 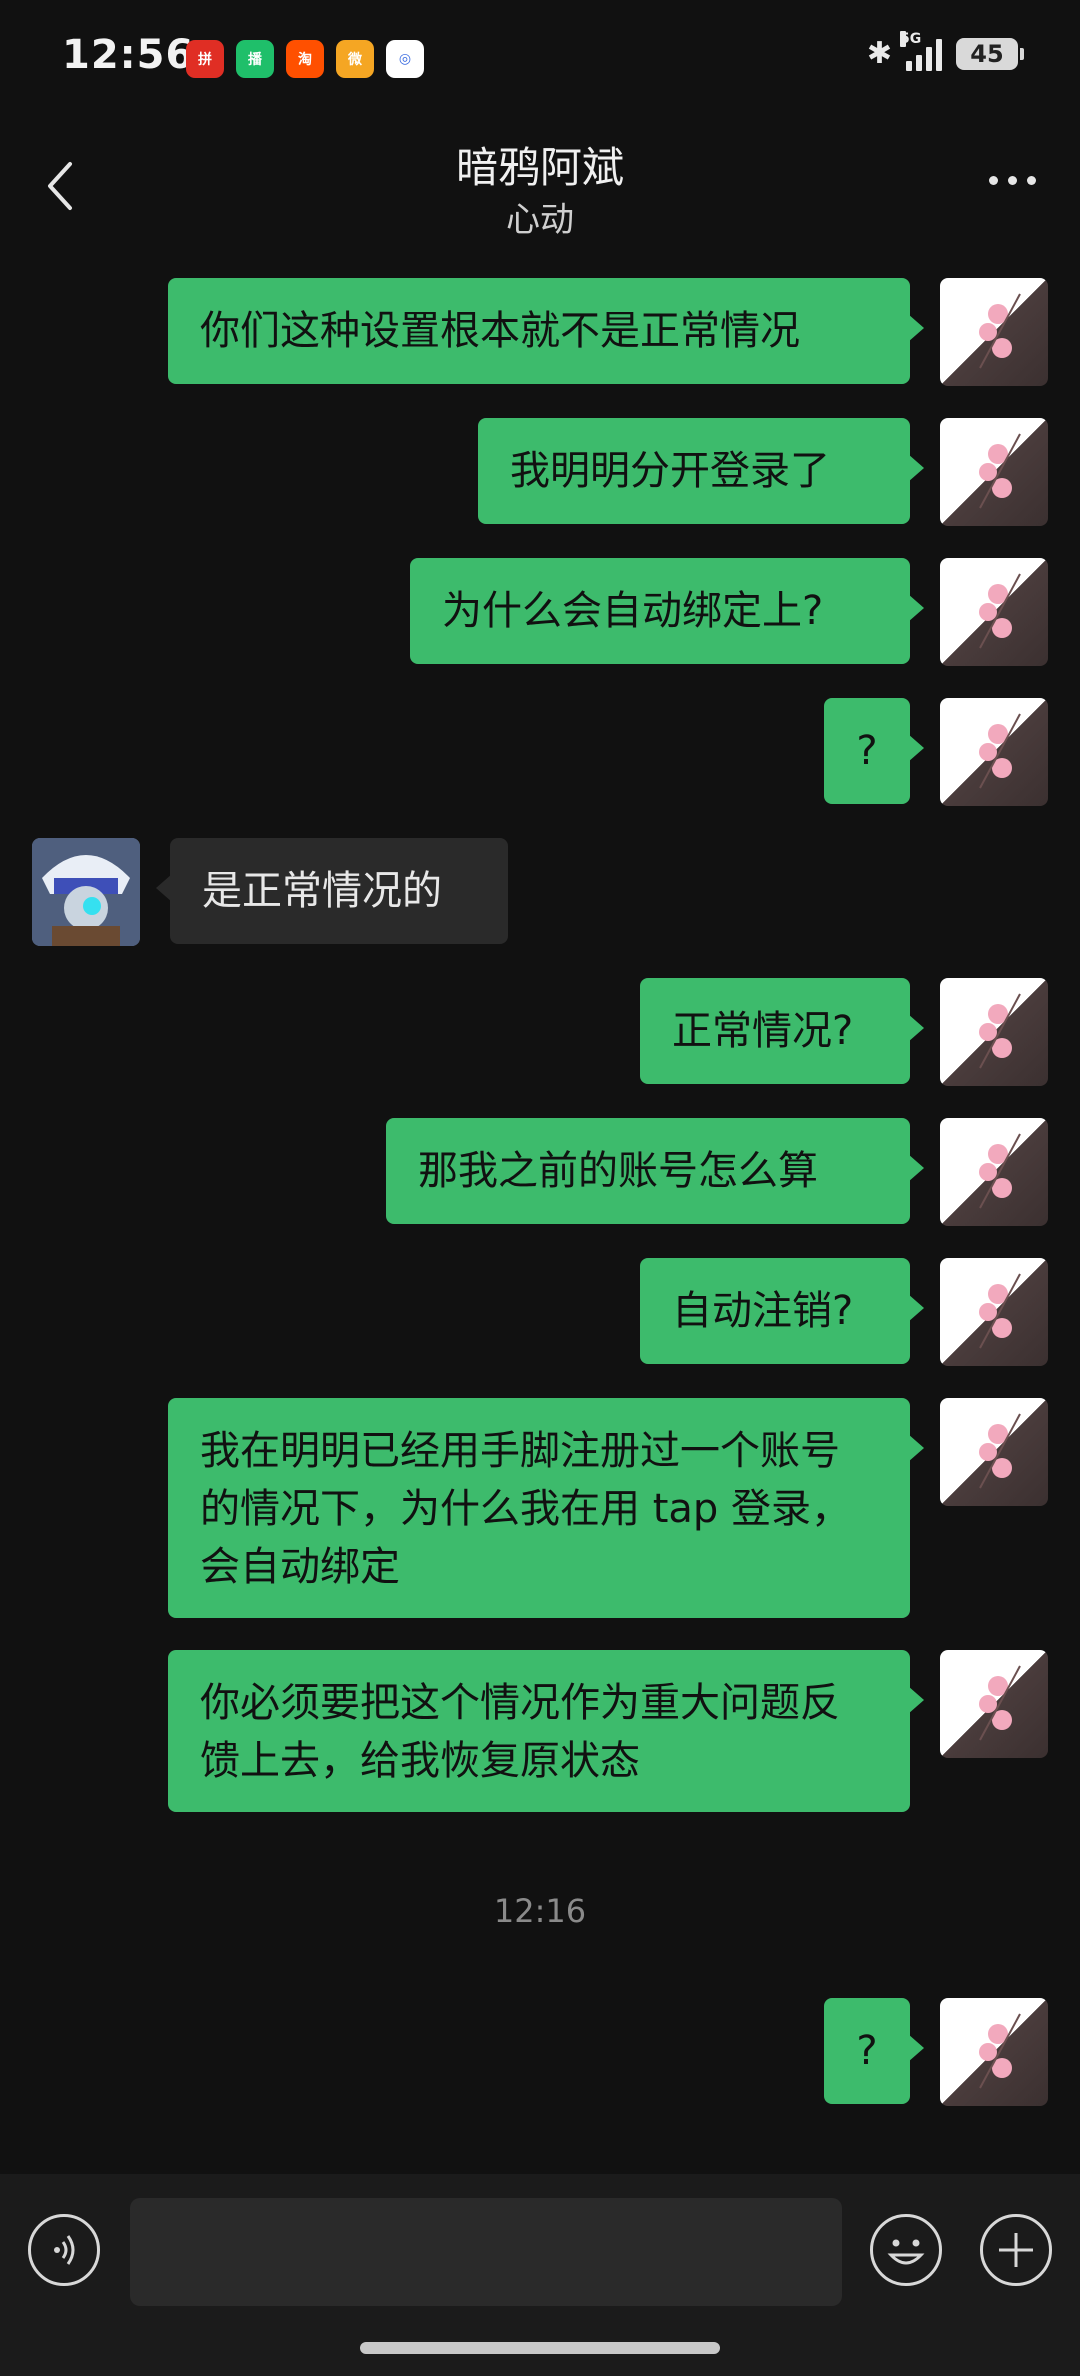 What do you see at coordinates (546, 1508) in the screenshot?
I see `outgoing-message: 我在明明已经用手脚注册过一个账号的情况下，为什么我在用 tap 登录，会自动绑定` at bounding box center [546, 1508].